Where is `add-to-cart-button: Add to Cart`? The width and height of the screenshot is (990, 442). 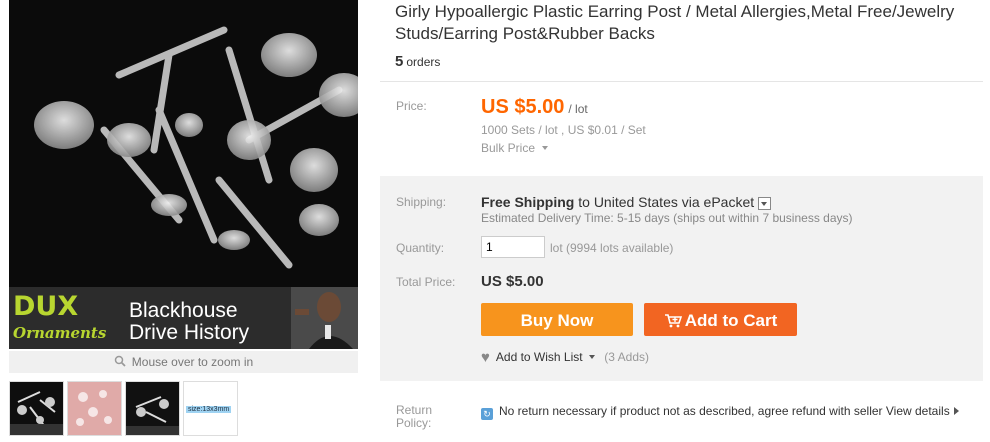
add-to-cart-button: Add to Cart is located at coordinates (720, 319).